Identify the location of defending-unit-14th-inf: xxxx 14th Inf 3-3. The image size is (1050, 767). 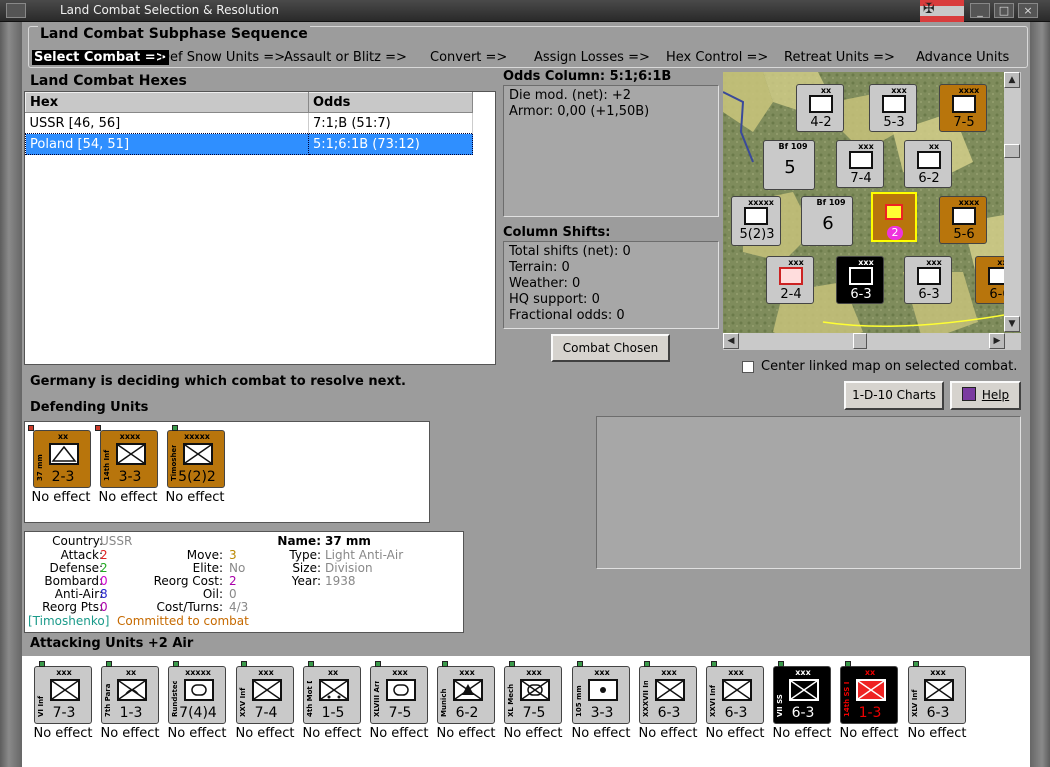
(126, 456).